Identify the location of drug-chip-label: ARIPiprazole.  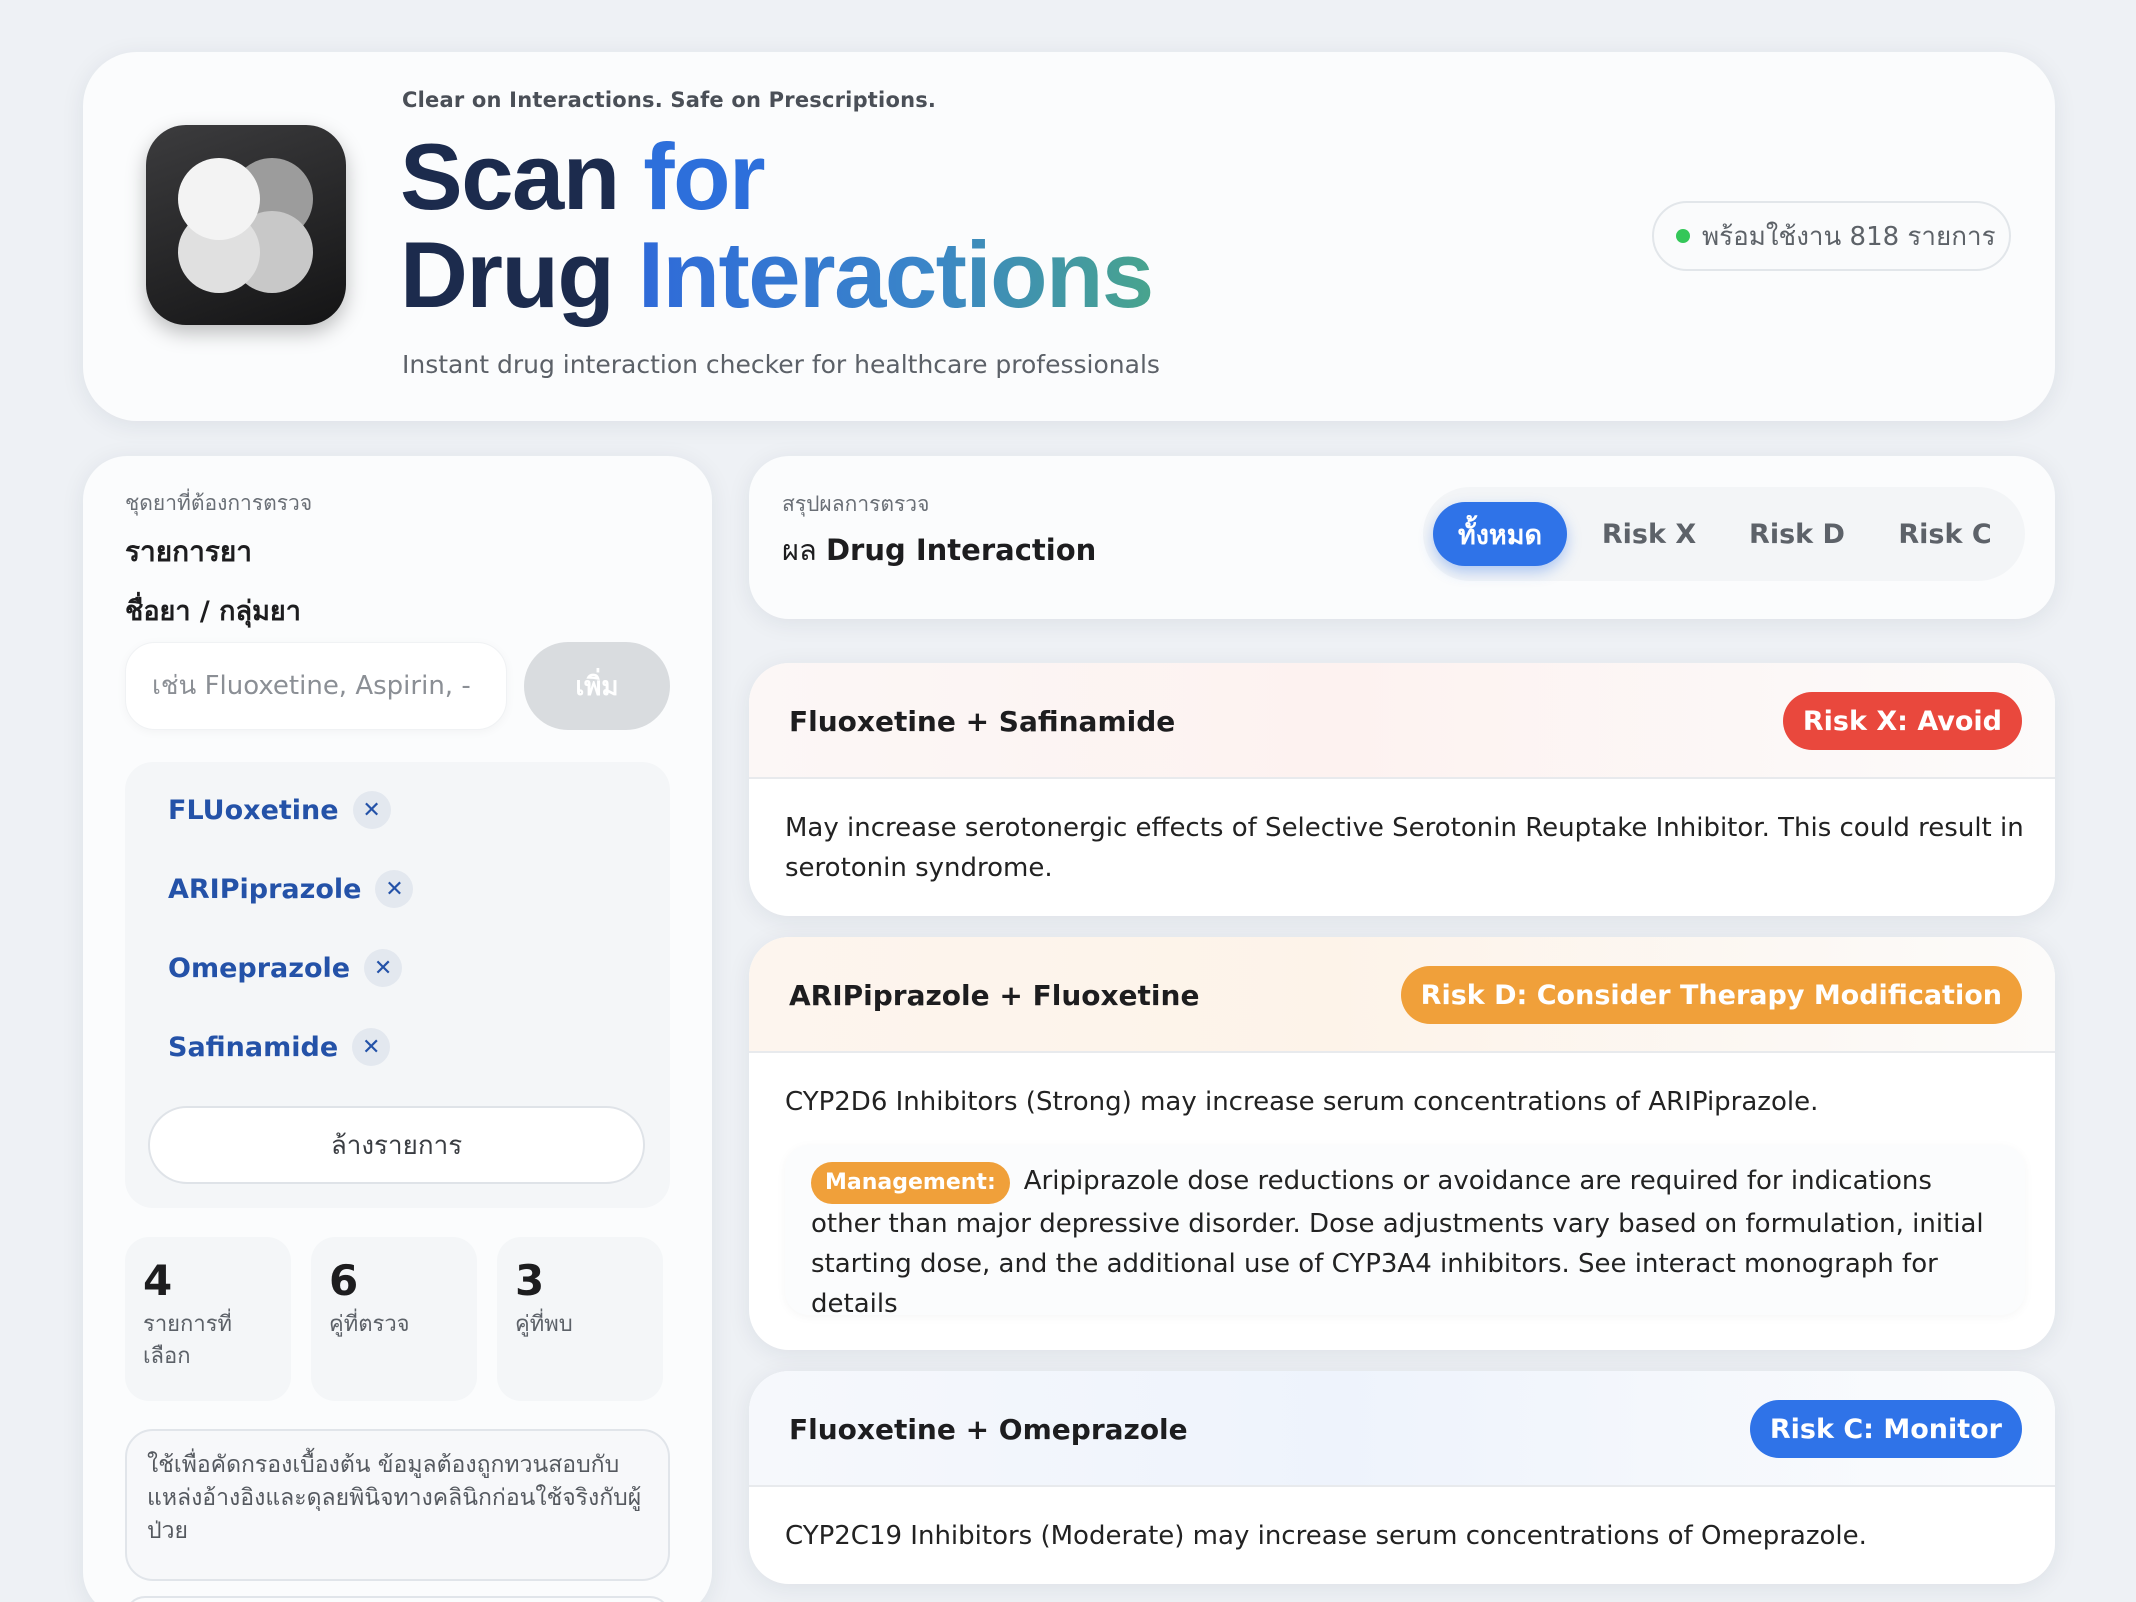
(265, 889).